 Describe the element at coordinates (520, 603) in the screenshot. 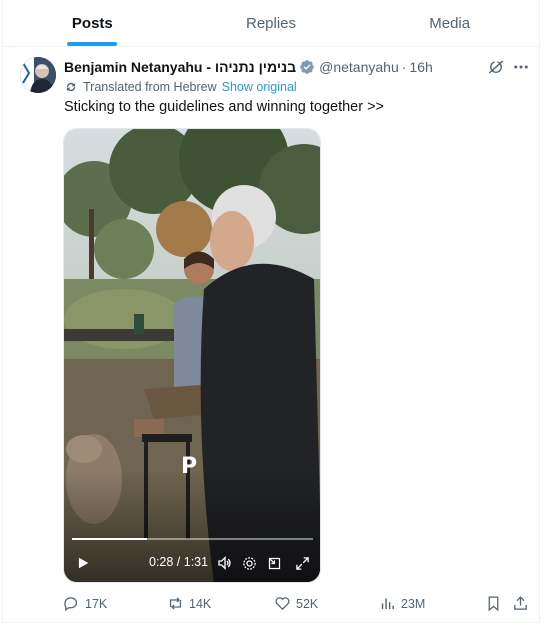

I see `share-icon` at that location.